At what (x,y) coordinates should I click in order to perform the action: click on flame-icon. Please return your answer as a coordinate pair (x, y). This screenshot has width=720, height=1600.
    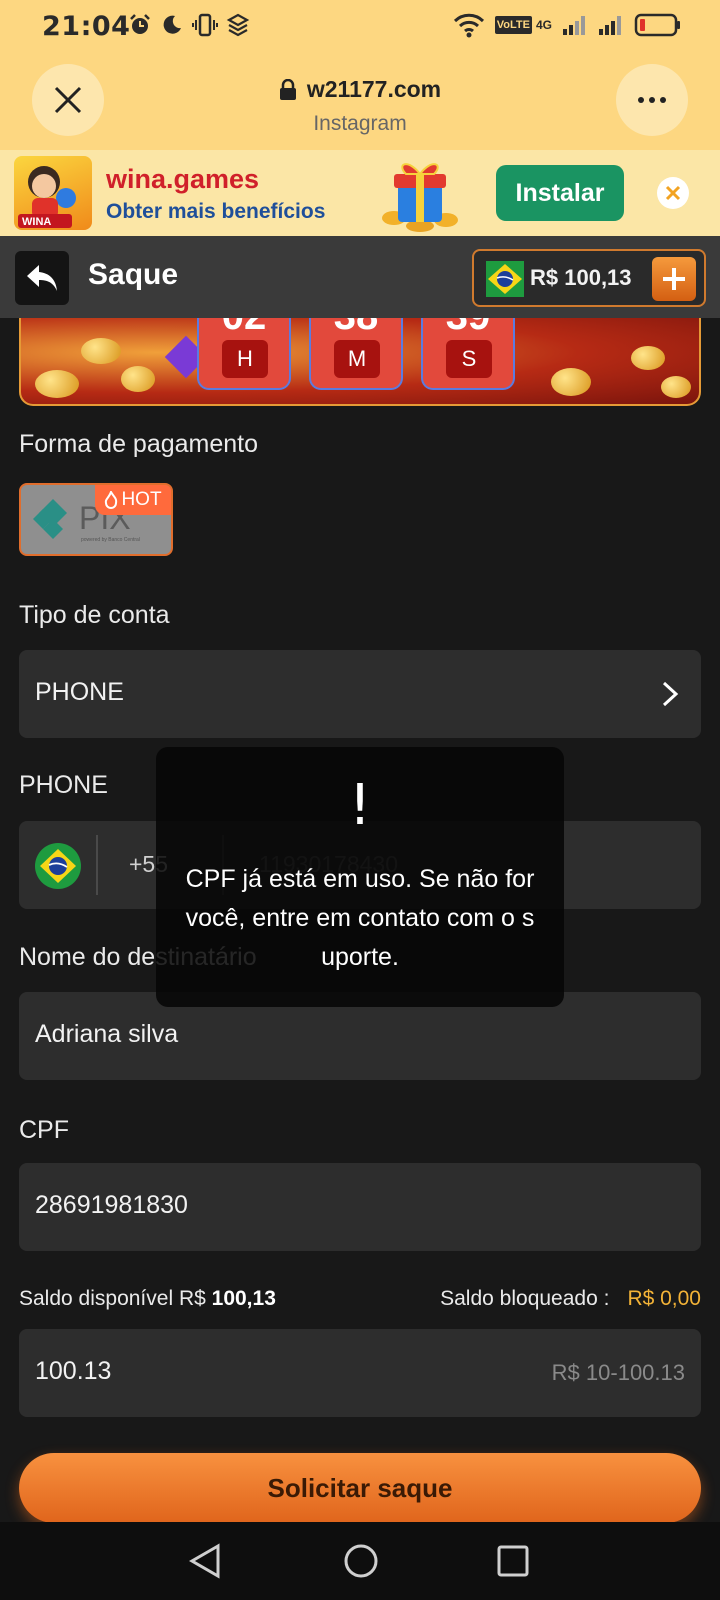
    Looking at the image, I should click on (111, 500).